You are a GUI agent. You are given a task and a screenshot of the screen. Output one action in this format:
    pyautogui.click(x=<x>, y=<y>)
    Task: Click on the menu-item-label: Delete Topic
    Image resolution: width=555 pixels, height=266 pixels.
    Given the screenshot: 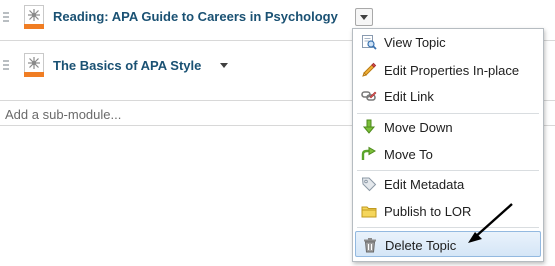 What is the action you would take?
    pyautogui.click(x=421, y=245)
    